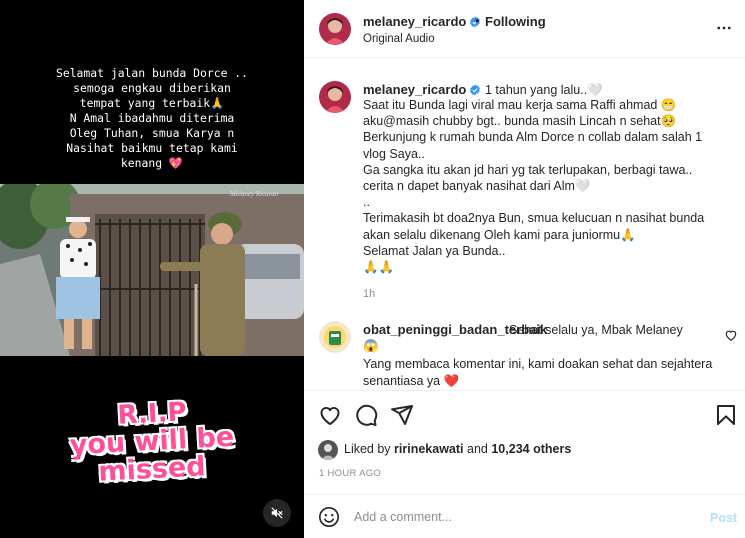  Describe the element at coordinates (515, 21) in the screenshot. I see `following-button: Following` at that location.